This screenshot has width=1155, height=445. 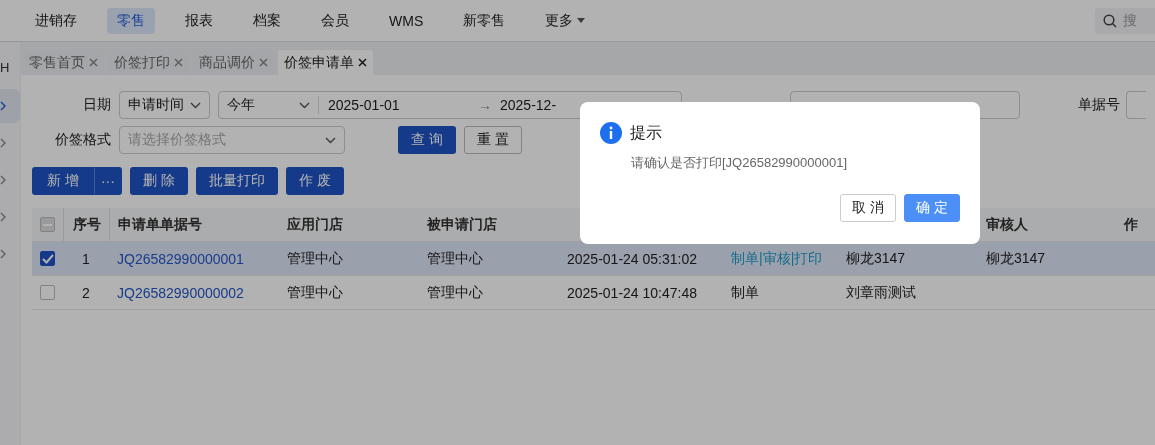 What do you see at coordinates (47, 224) in the screenshot?
I see `select-all-checkbox` at bounding box center [47, 224].